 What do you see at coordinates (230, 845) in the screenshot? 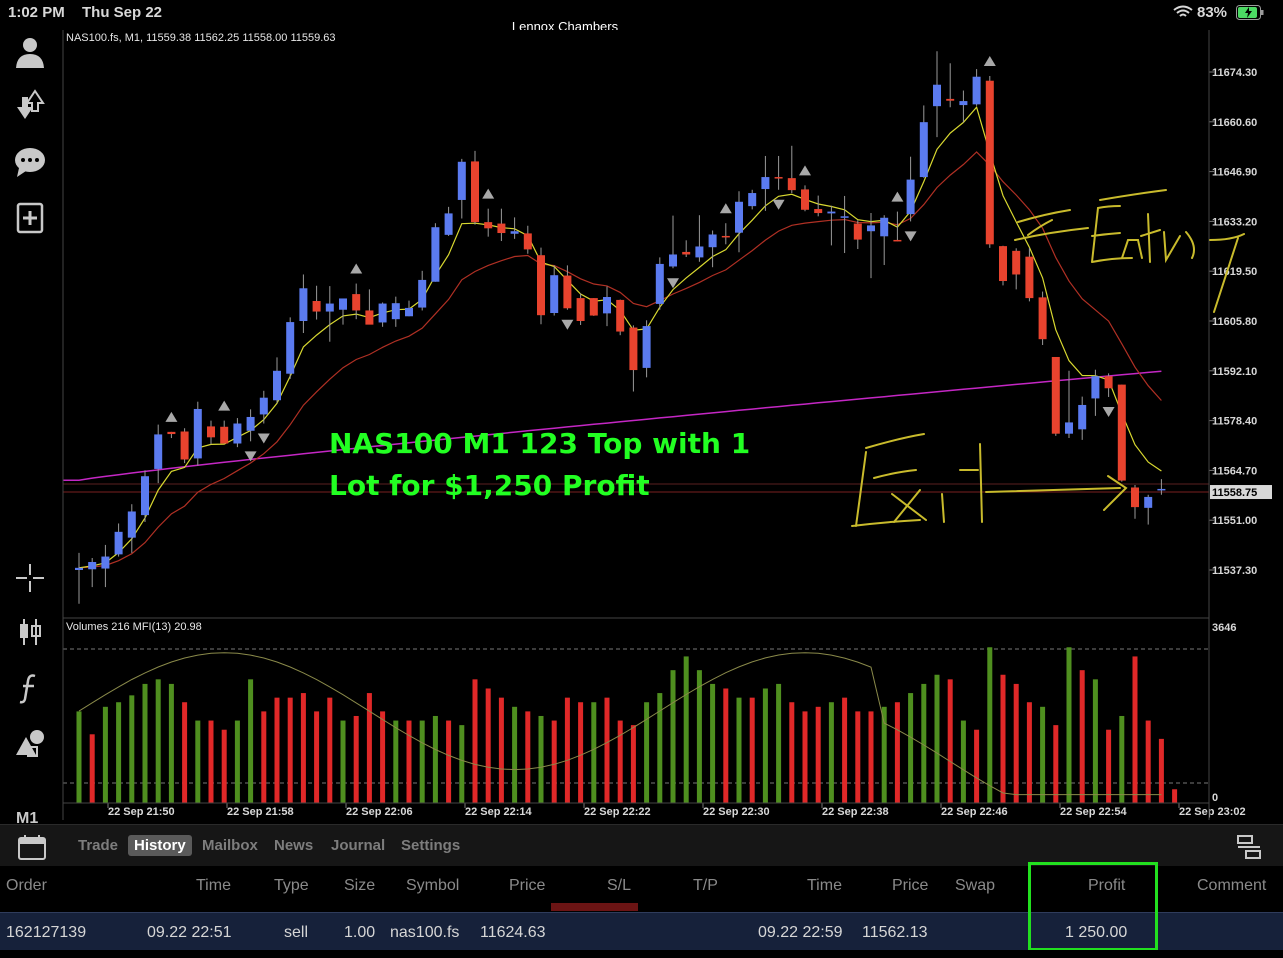
I see `tab-mailbox: Mailbox` at bounding box center [230, 845].